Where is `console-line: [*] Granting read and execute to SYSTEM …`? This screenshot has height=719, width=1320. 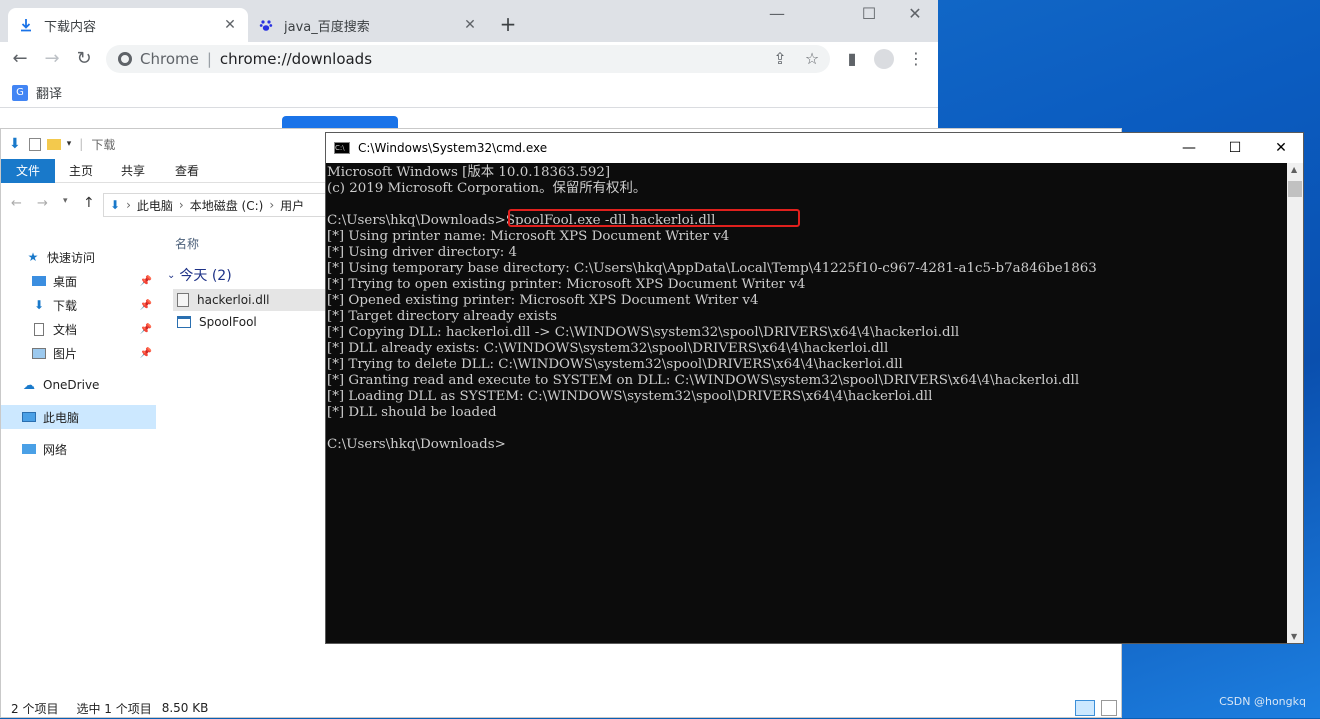 console-line: [*] Granting read and execute to SYSTEM … is located at coordinates (703, 380).